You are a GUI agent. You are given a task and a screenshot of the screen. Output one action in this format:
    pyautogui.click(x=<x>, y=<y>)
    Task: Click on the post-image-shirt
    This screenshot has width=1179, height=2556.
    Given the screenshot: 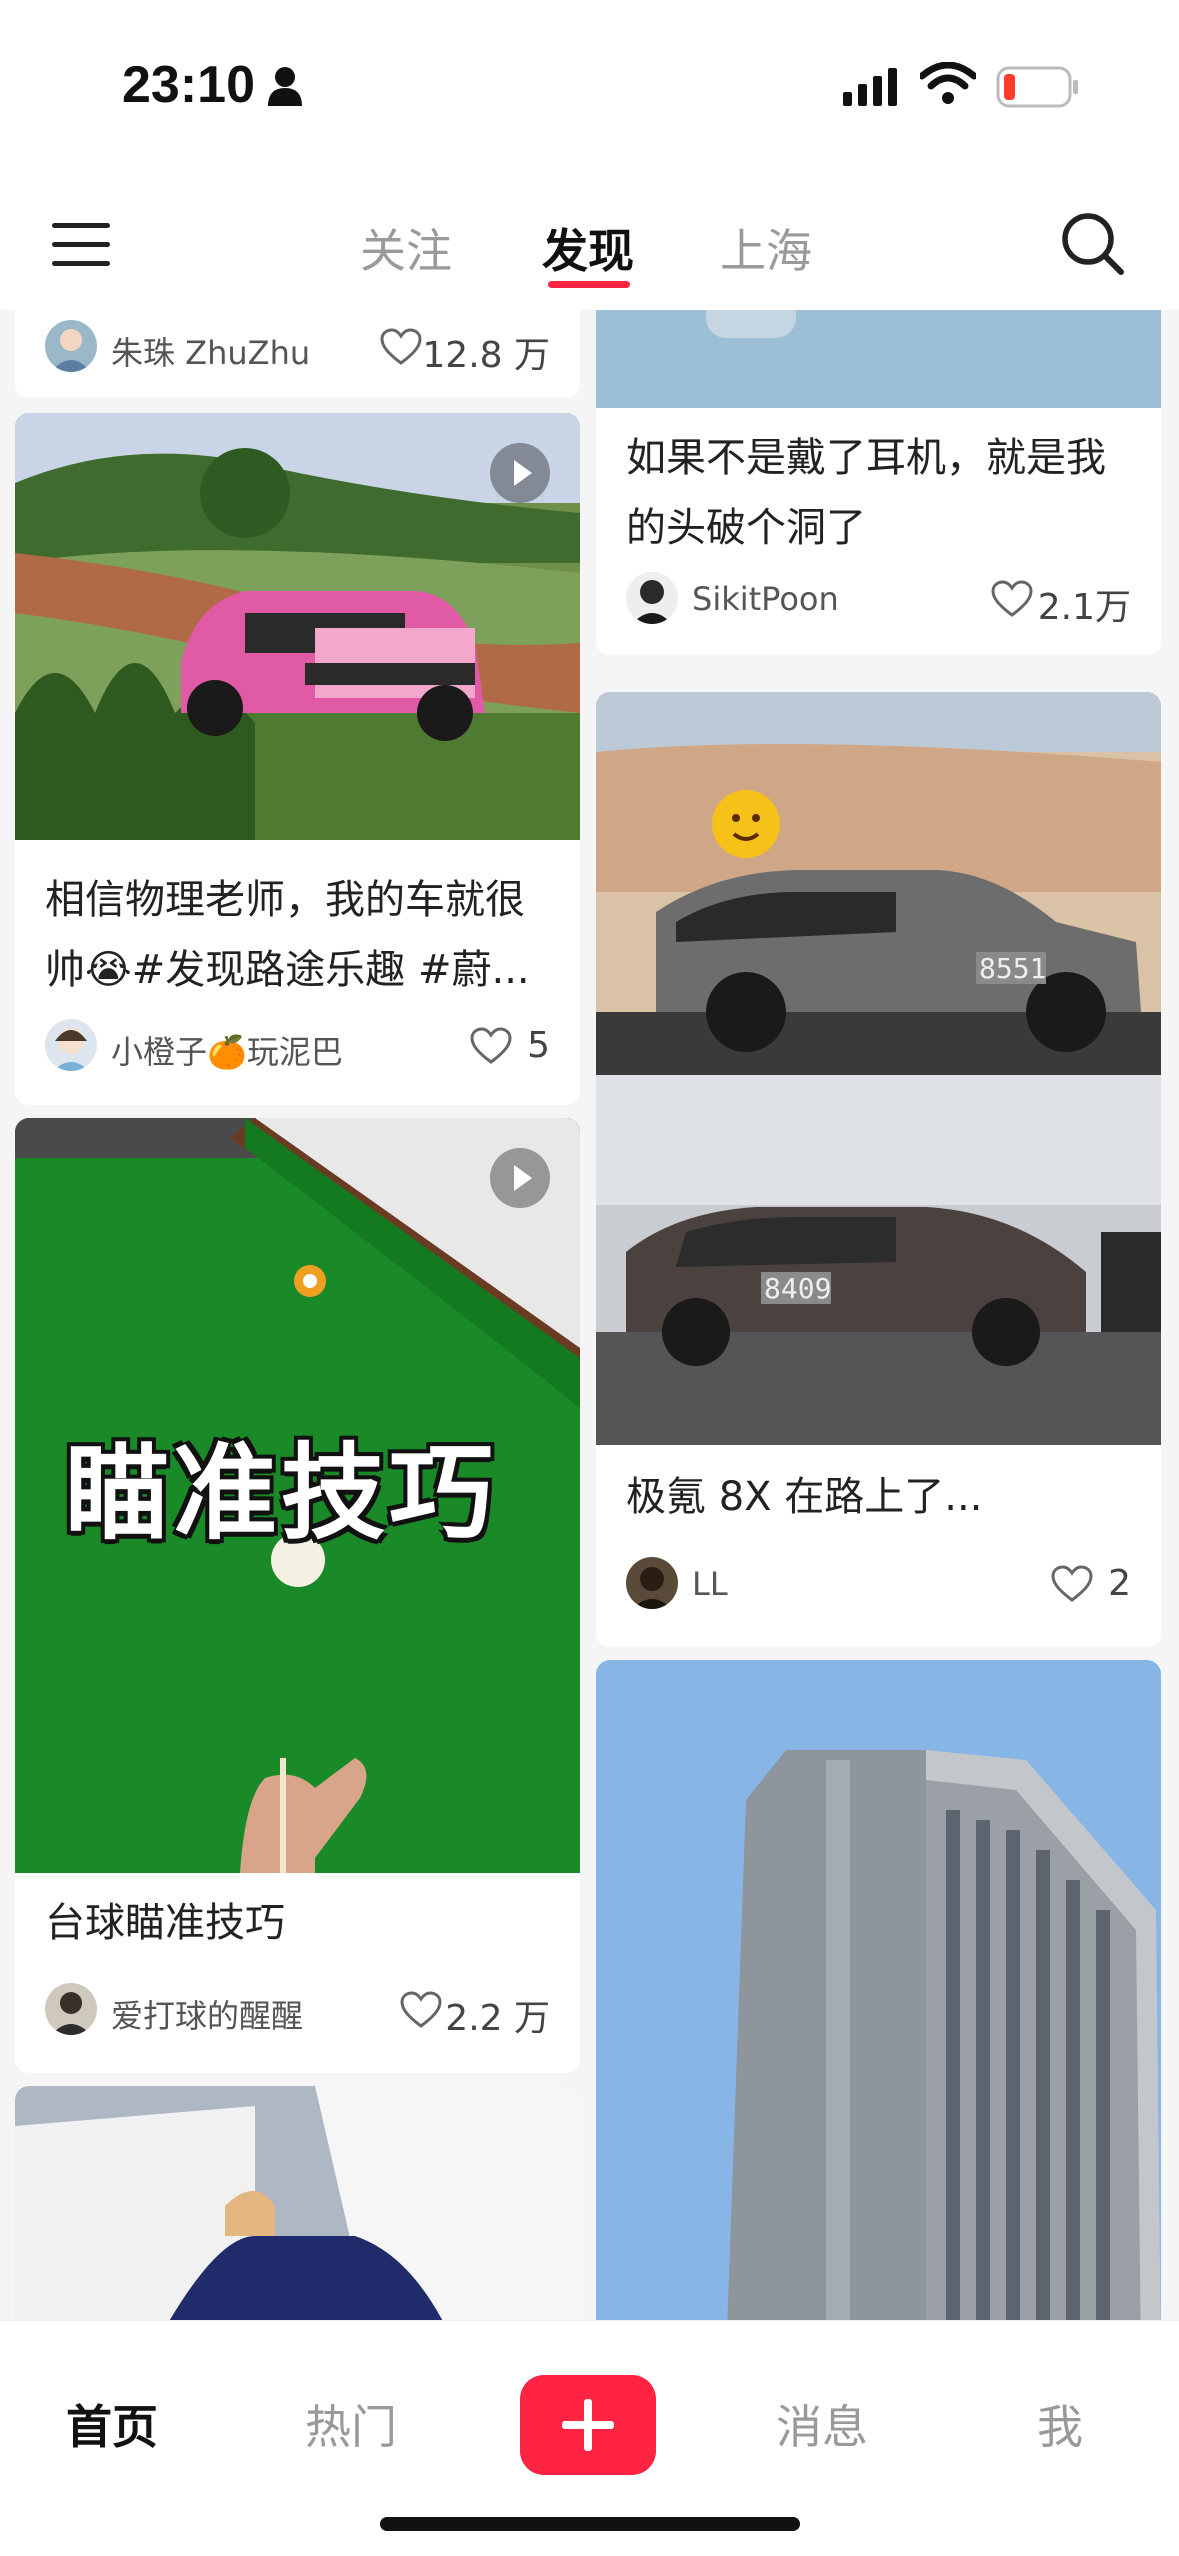 What is the action you would take?
    pyautogui.click(x=297, y=2203)
    